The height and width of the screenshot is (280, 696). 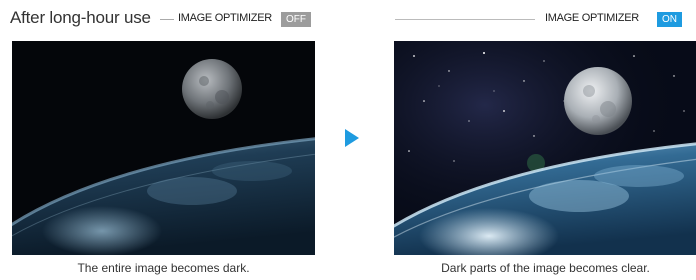 What do you see at coordinates (545, 268) in the screenshot?
I see `caption-clear: Dark parts of the image becomes clear.` at bounding box center [545, 268].